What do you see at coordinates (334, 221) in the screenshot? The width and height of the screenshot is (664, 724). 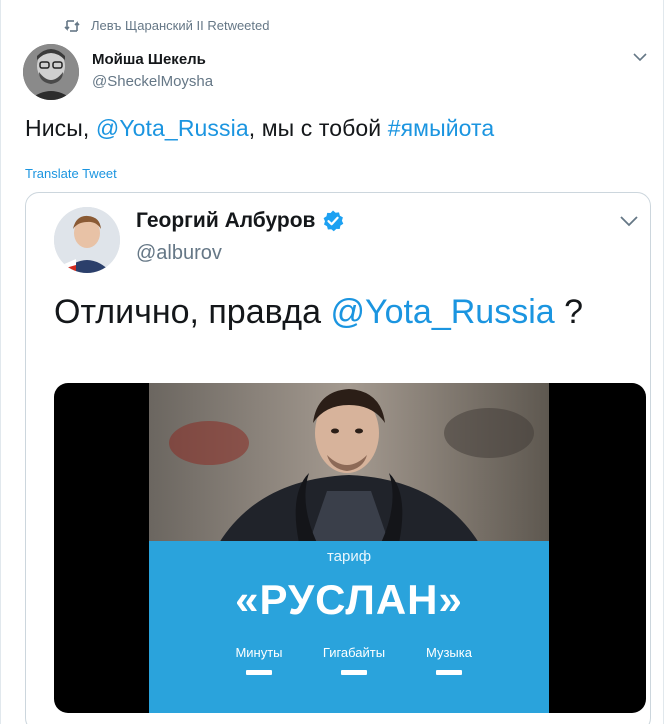 I see `verified-badge-icon` at bounding box center [334, 221].